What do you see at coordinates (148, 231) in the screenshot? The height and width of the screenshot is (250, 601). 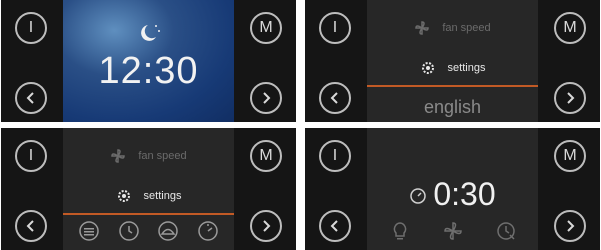 I see `option-icons` at bounding box center [148, 231].